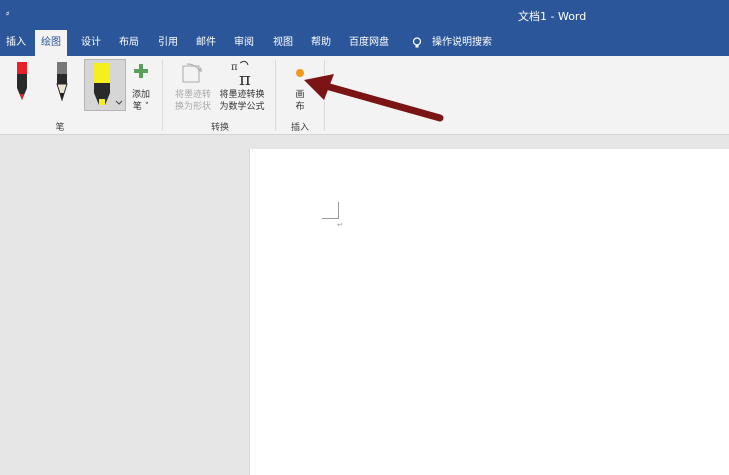  What do you see at coordinates (7, 13) in the screenshot?
I see `quick-access-toolbar: ⸗` at bounding box center [7, 13].